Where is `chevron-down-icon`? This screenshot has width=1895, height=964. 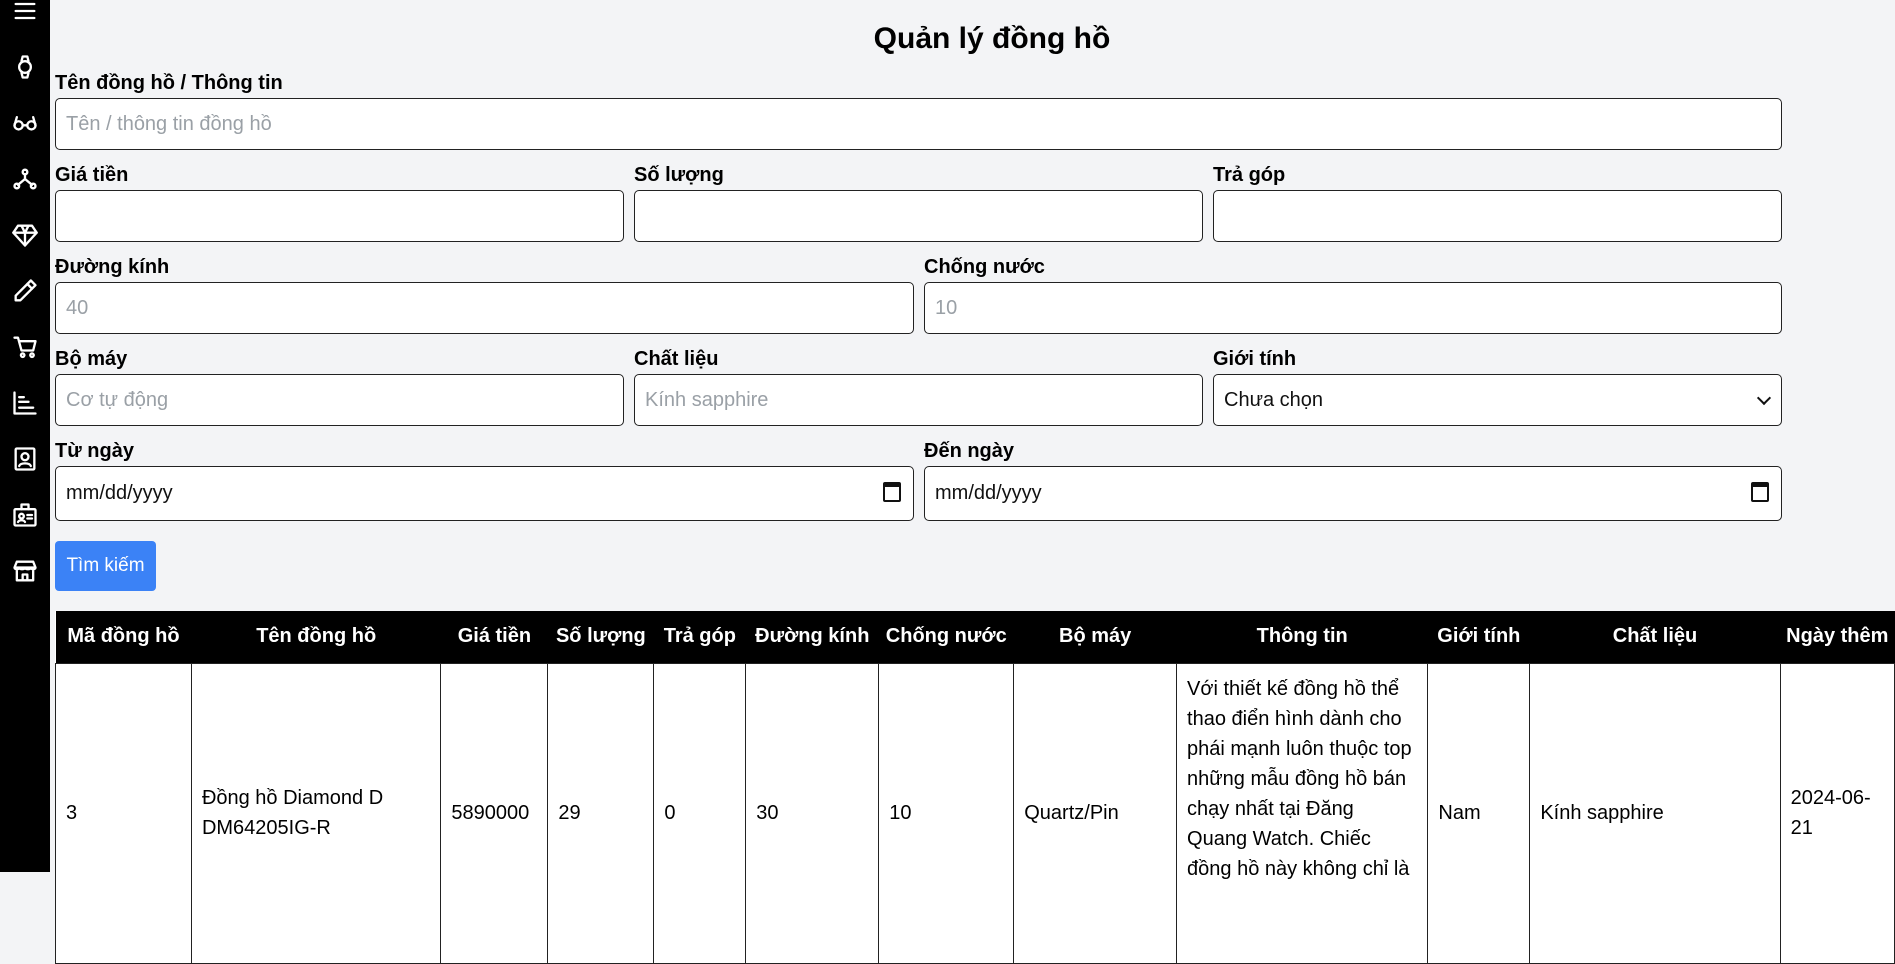
chevron-down-icon is located at coordinates (1764, 398).